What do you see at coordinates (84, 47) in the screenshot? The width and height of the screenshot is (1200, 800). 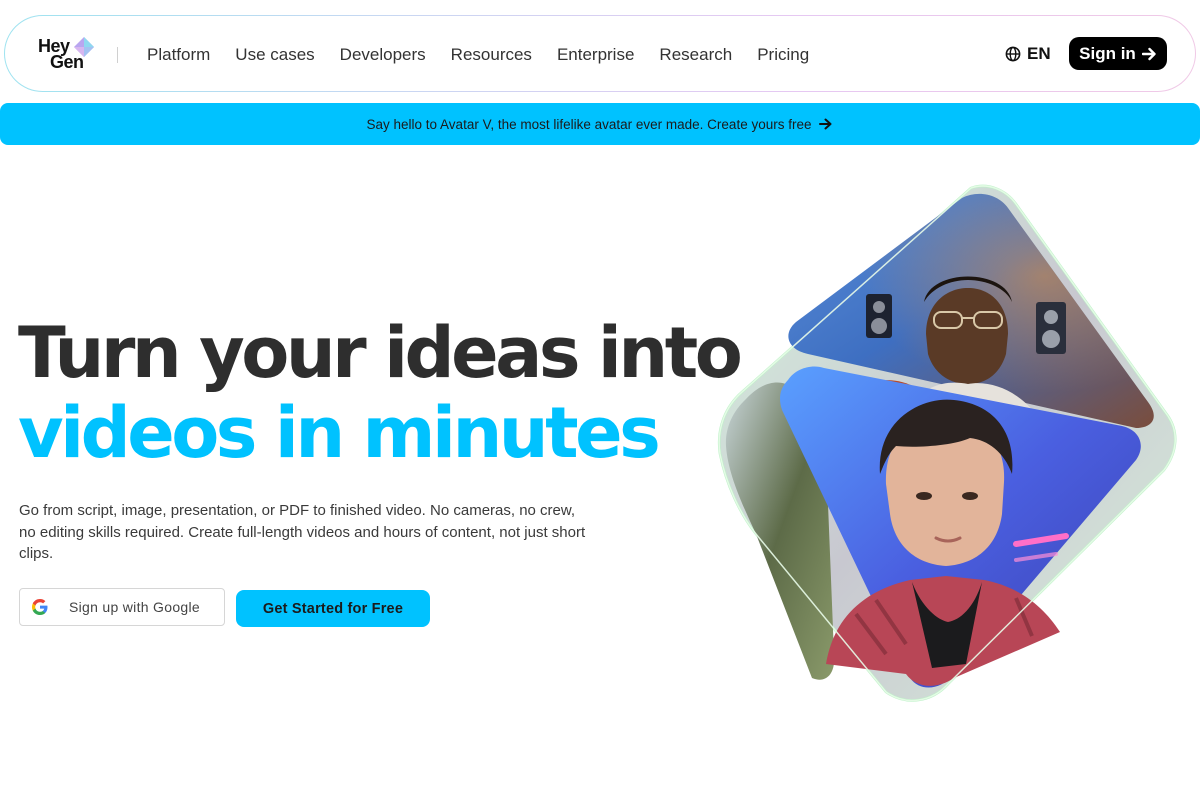 I see `logo-gem-icon` at bounding box center [84, 47].